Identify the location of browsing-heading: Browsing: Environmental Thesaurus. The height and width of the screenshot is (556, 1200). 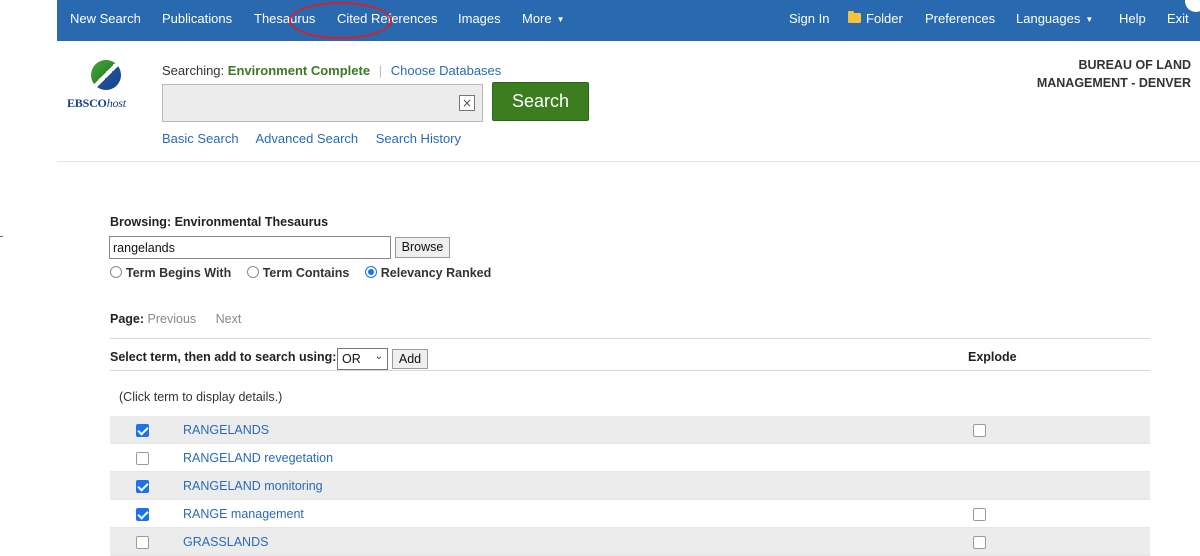
(219, 222).